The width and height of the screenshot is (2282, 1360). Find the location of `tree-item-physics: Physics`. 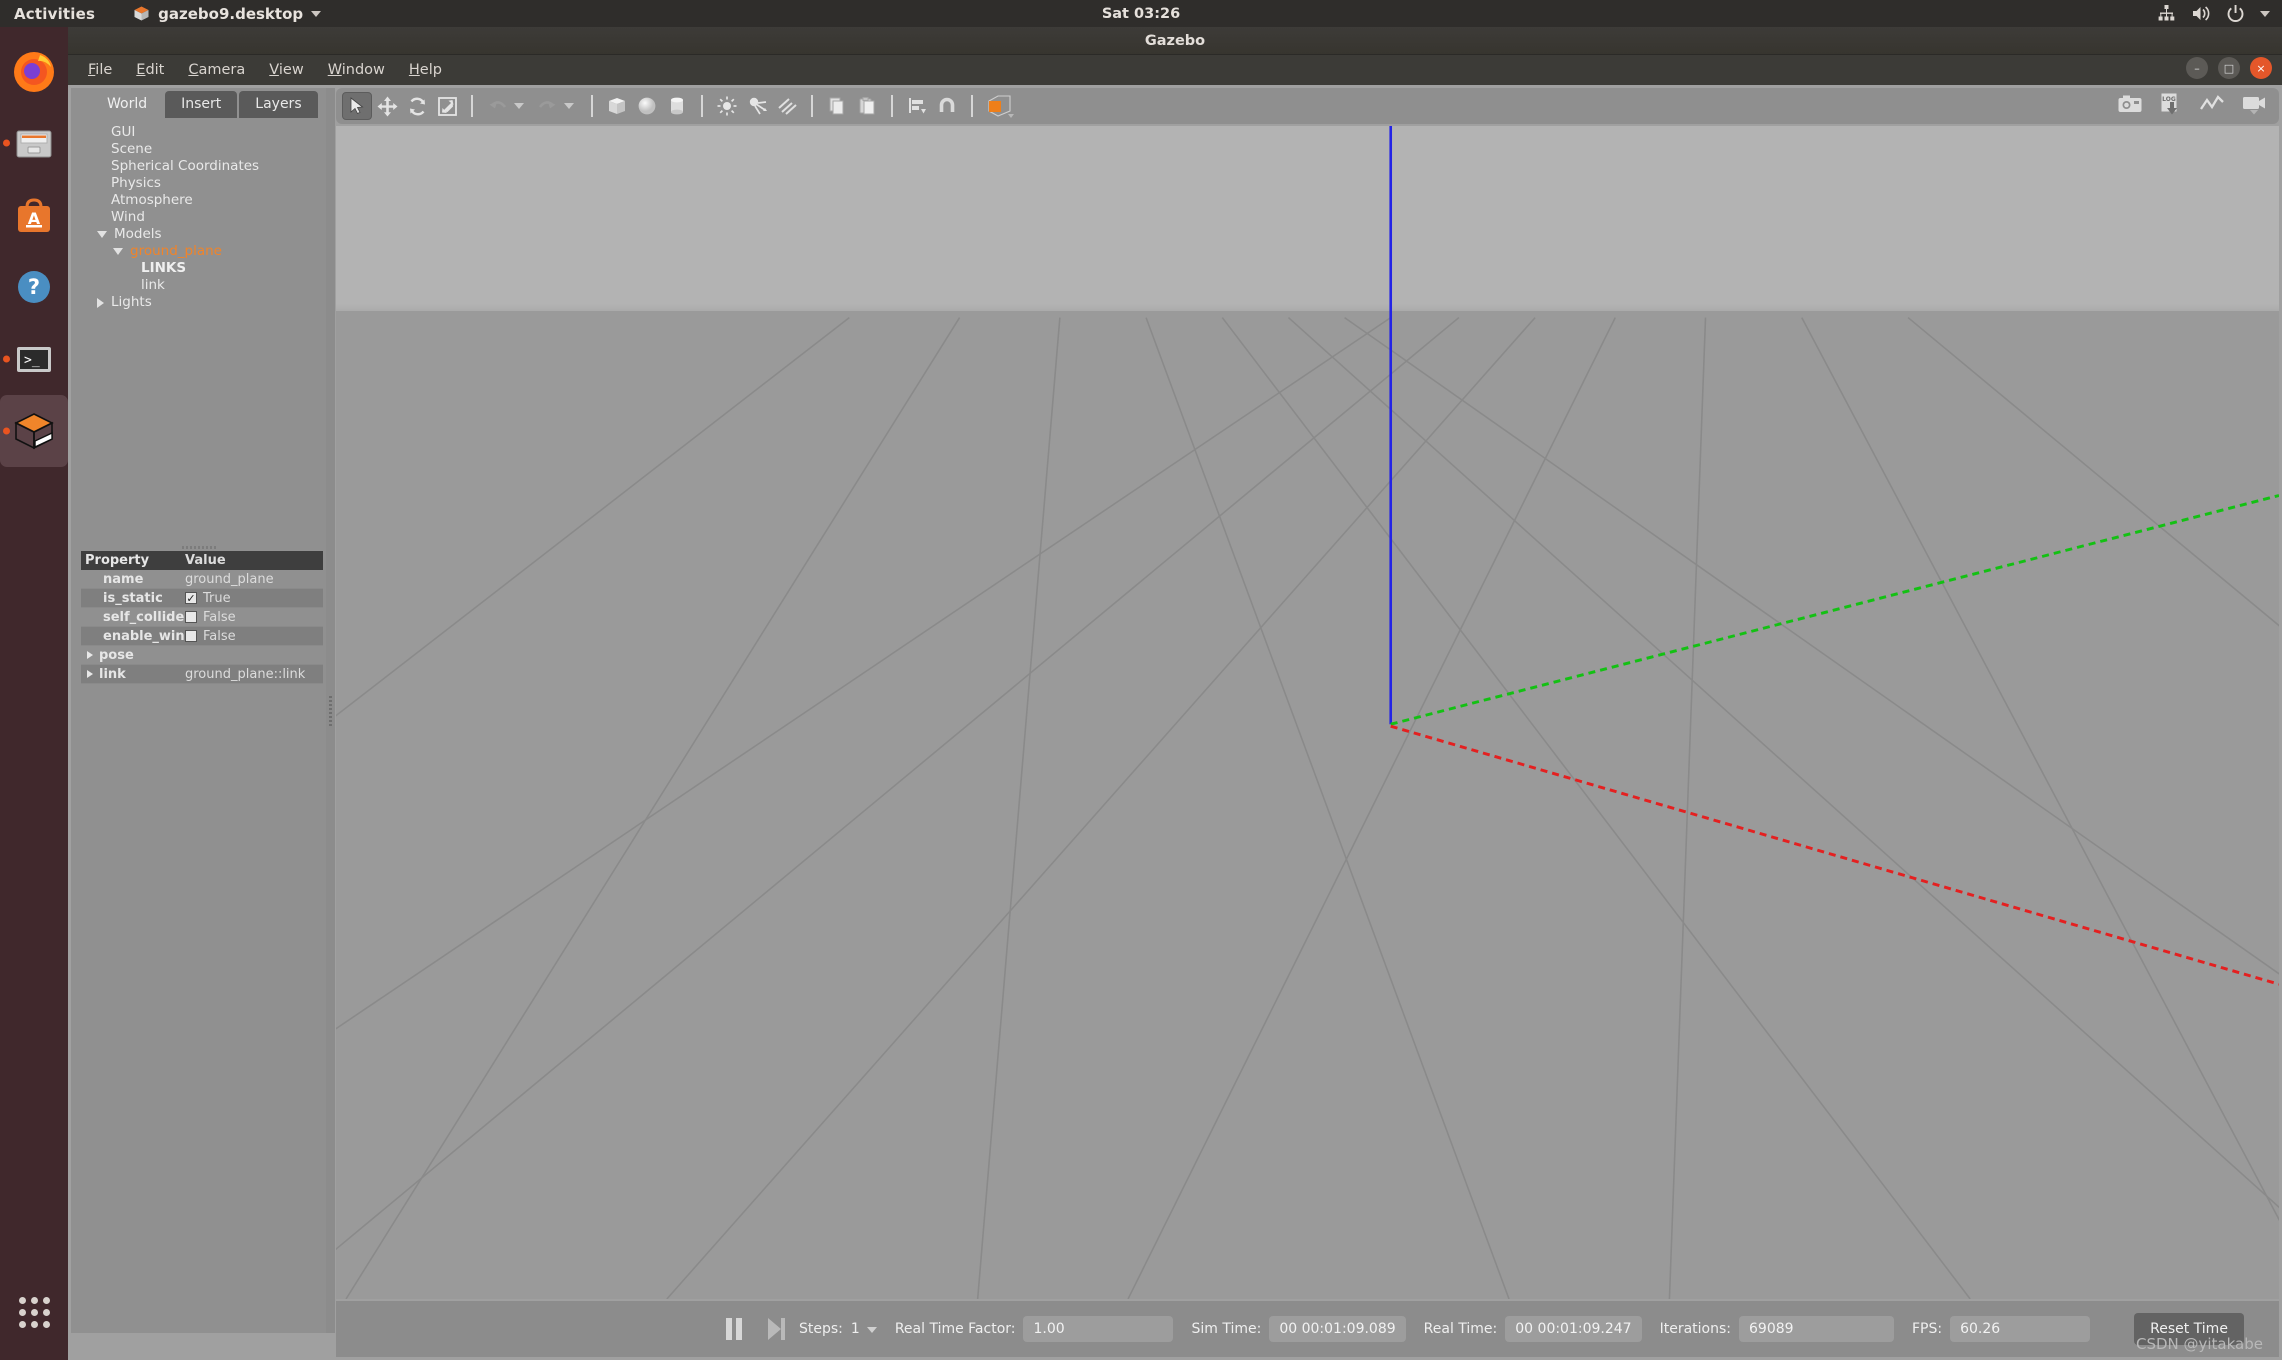

tree-item-physics: Physics is located at coordinates (207, 183).